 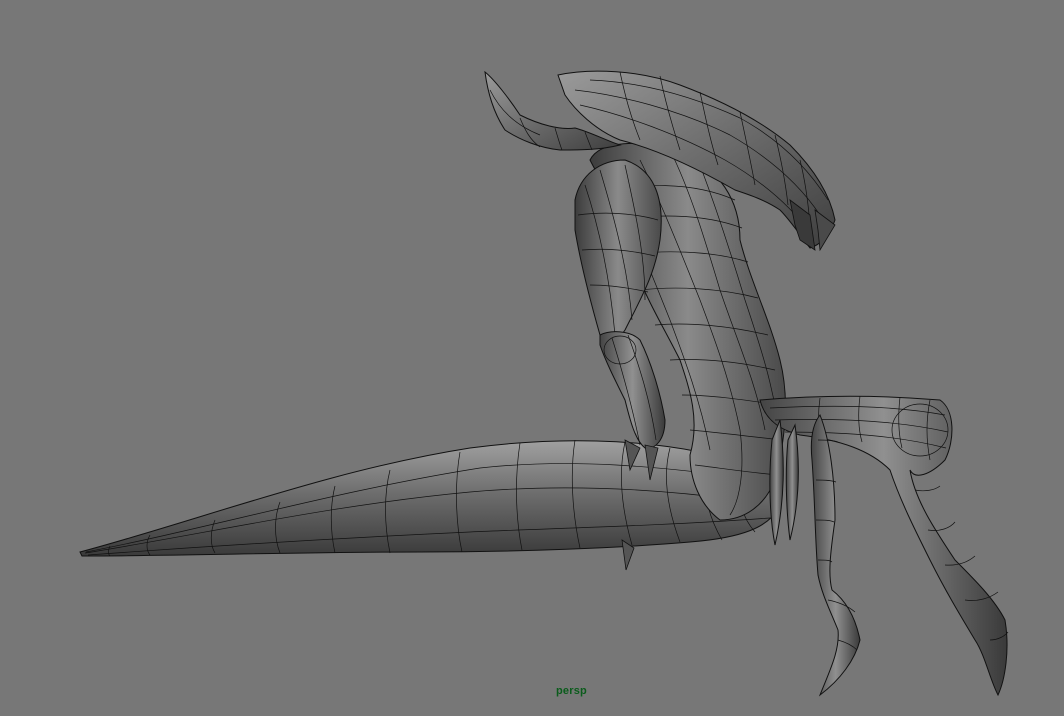 What do you see at coordinates (571, 691) in the screenshot?
I see `camera-name-label: persp` at bounding box center [571, 691].